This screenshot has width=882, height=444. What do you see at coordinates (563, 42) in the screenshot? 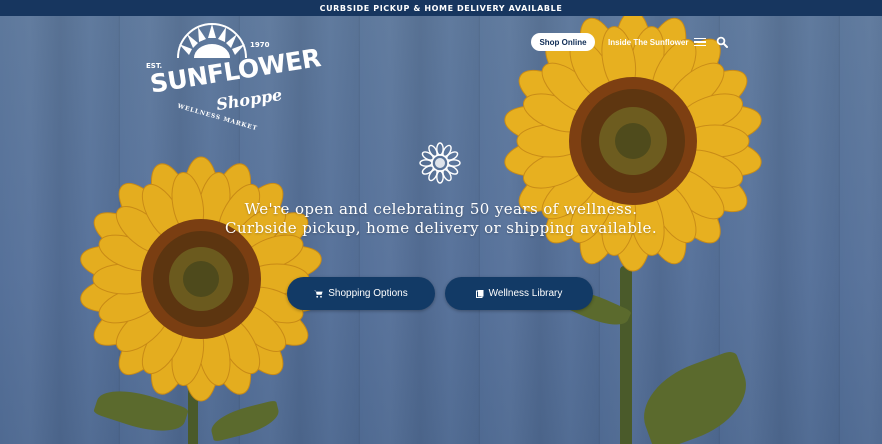
I see `shop-online-button: Shop Online` at bounding box center [563, 42].